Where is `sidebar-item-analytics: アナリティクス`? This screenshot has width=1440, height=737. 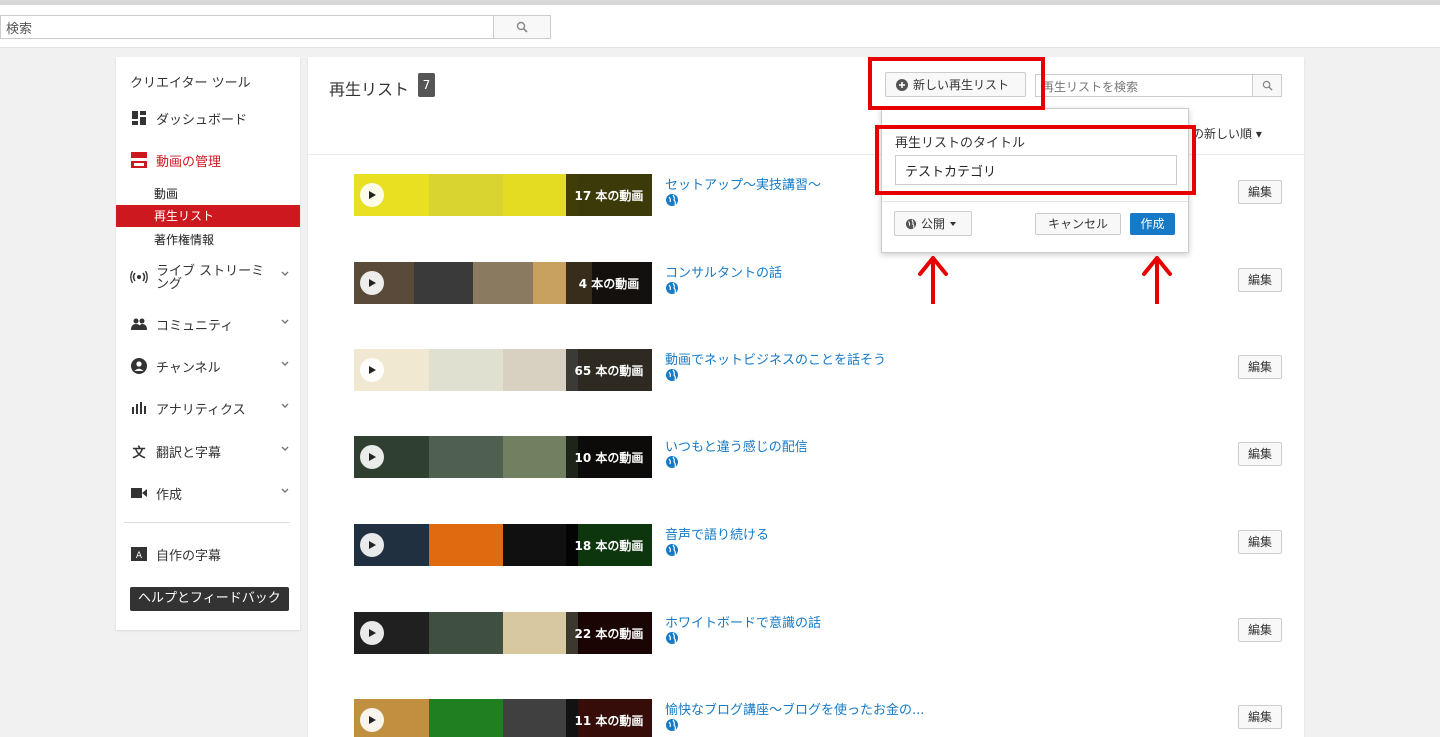 sidebar-item-analytics: アナリティクス is located at coordinates (210, 408).